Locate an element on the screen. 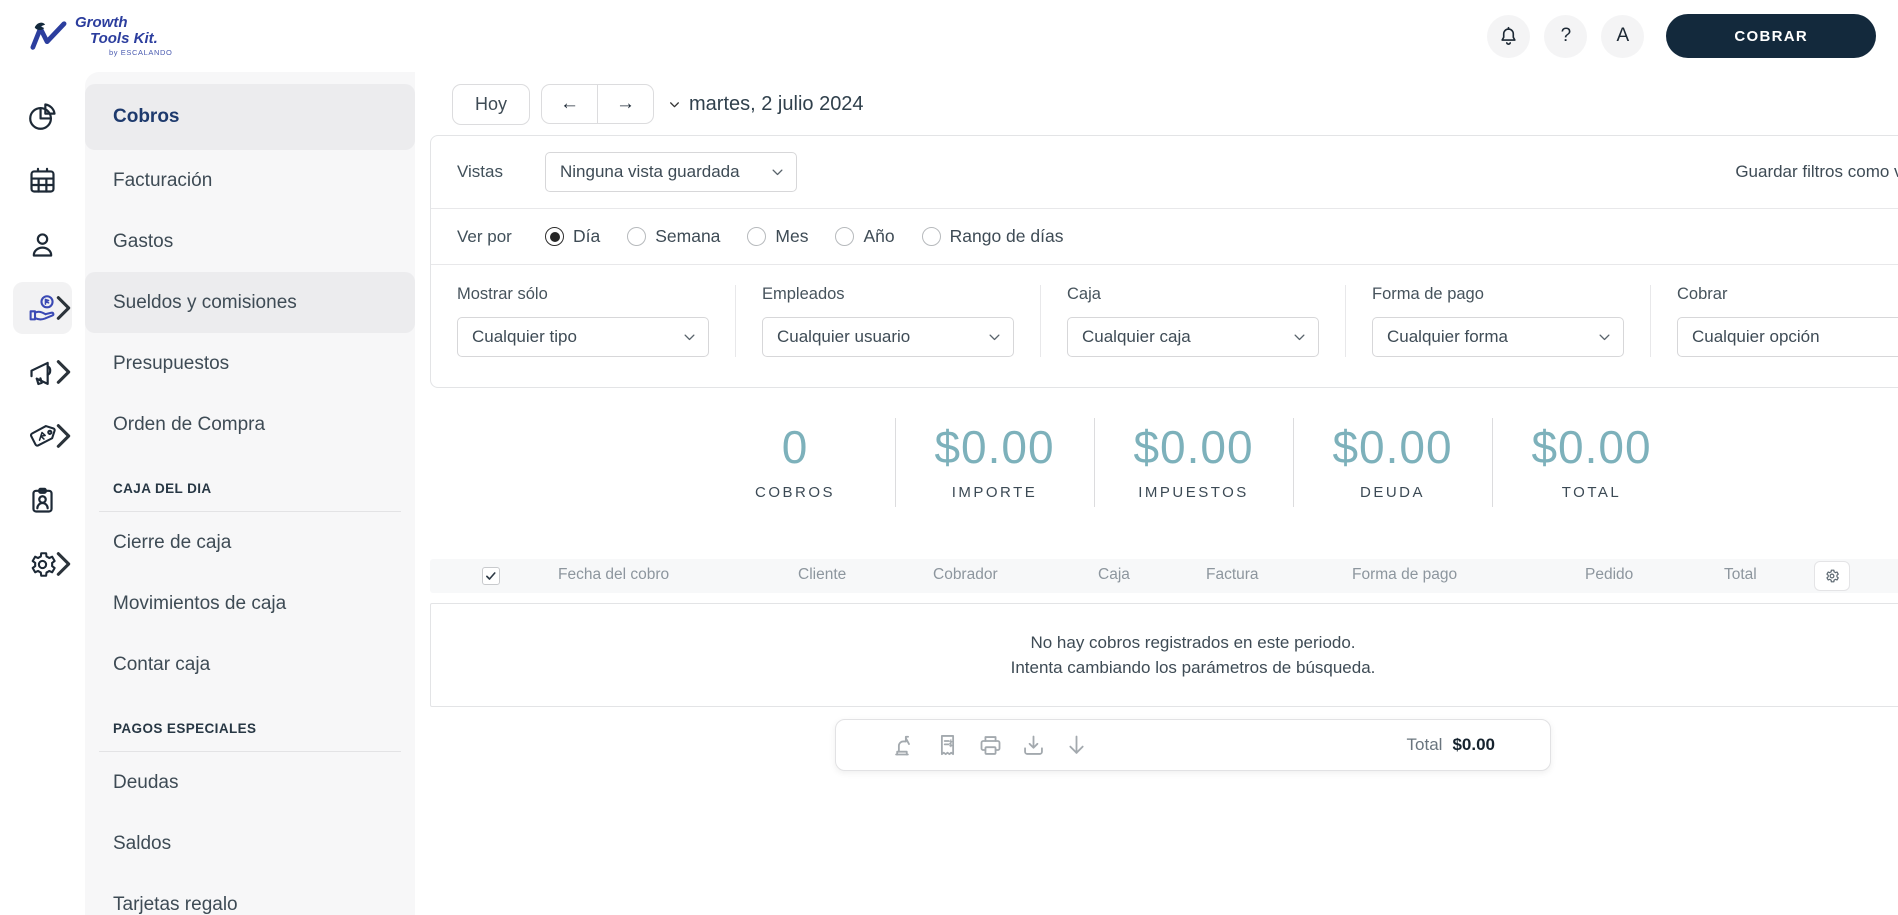 The width and height of the screenshot is (1898, 915). saved-views-select: Ninguna vista guardada is located at coordinates (671, 172).